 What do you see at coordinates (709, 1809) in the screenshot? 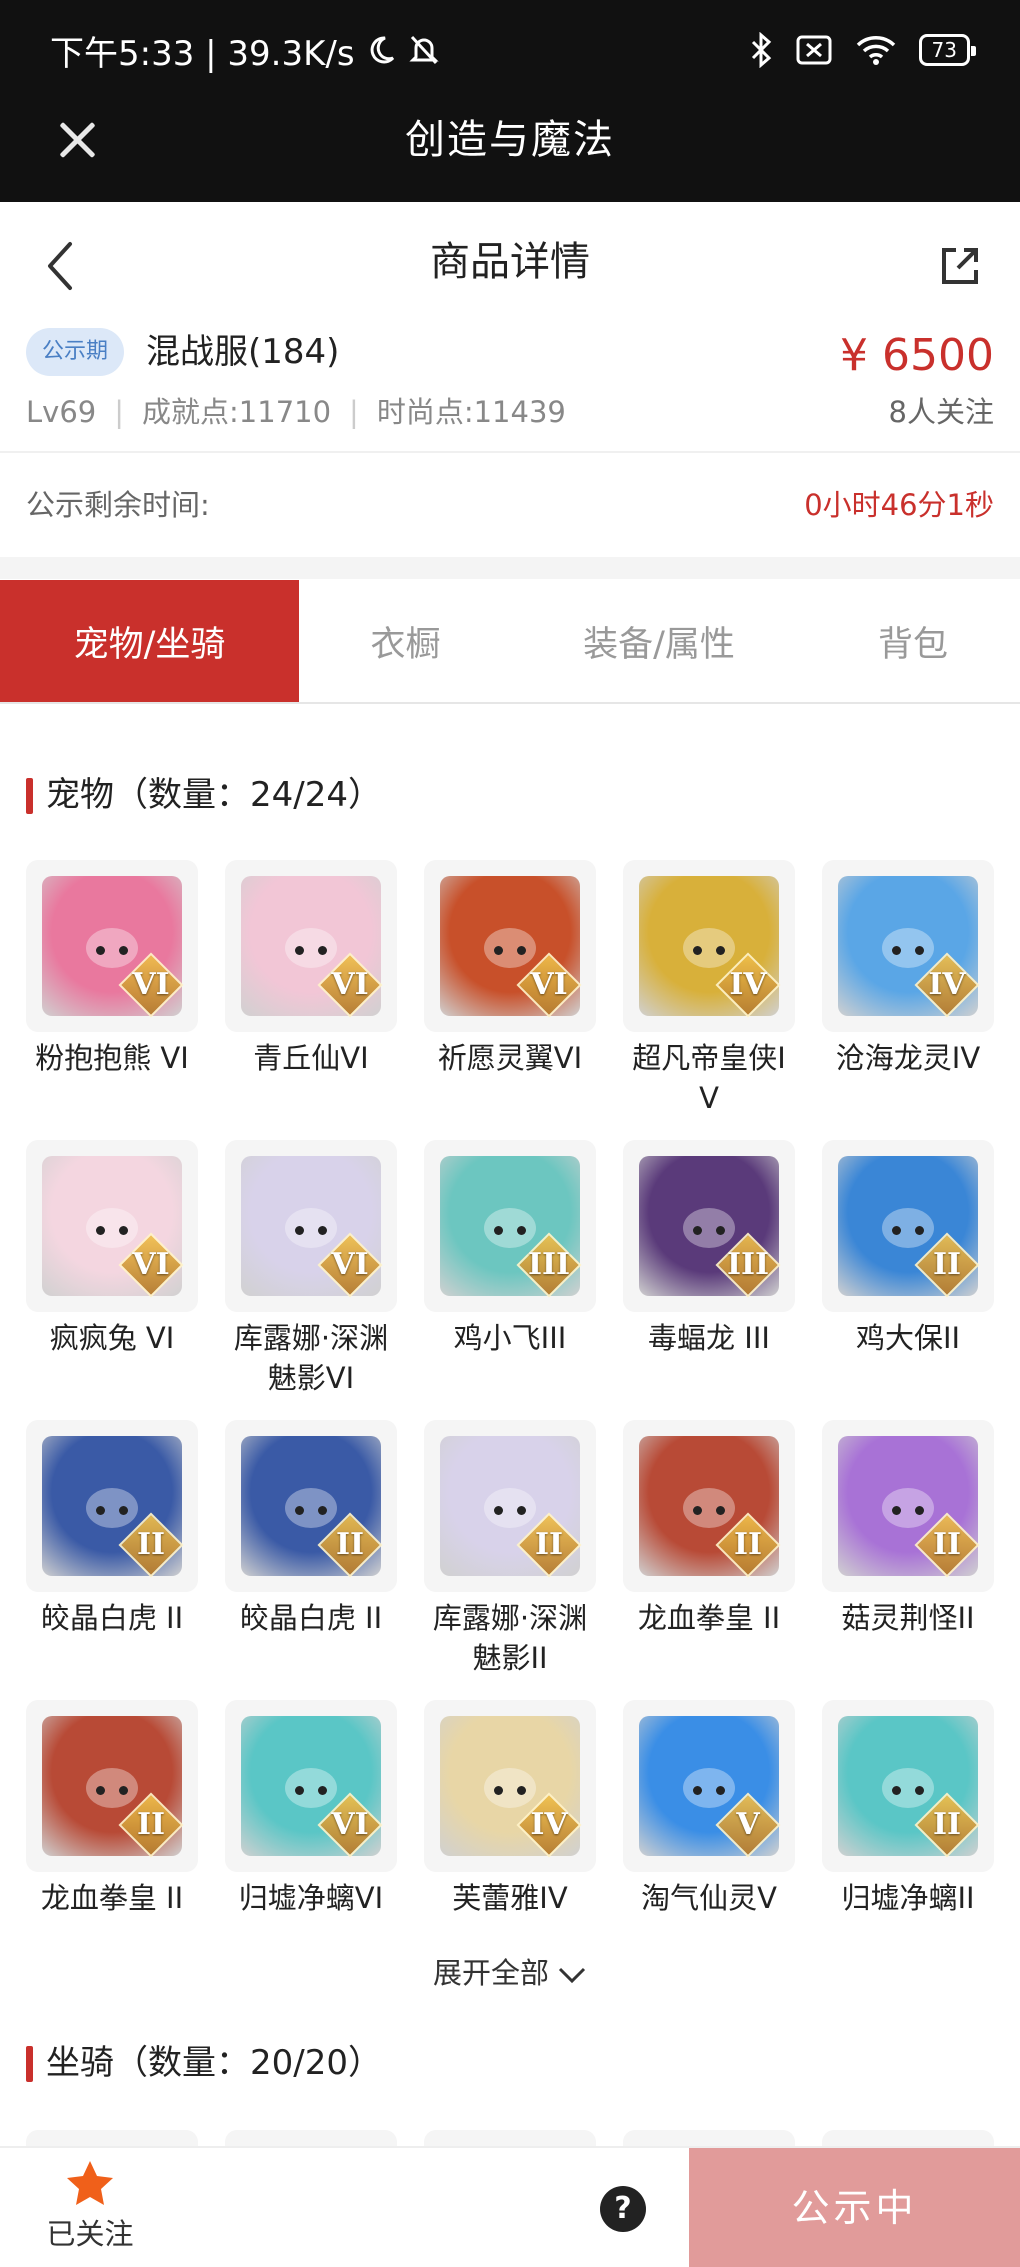
I see `pet-item: V 淘气仙灵V` at bounding box center [709, 1809].